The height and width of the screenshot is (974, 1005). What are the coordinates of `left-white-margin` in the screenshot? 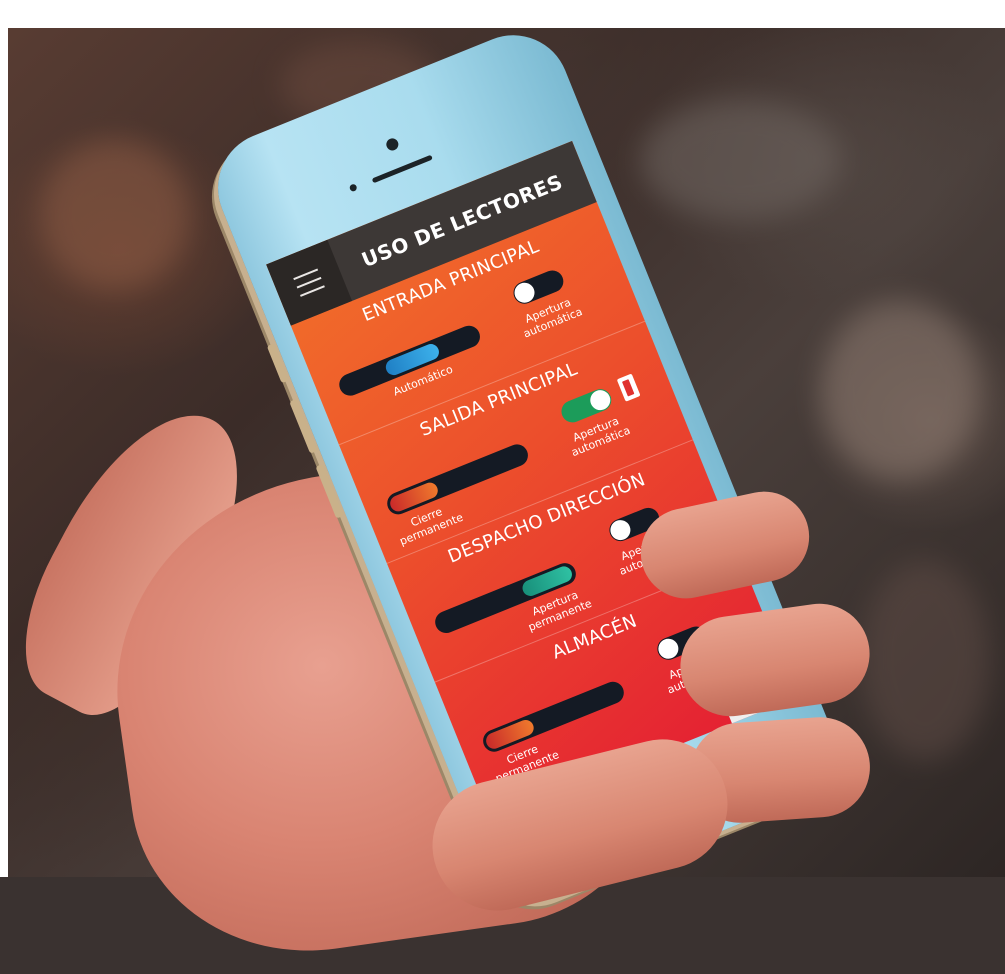 It's located at (4, 438).